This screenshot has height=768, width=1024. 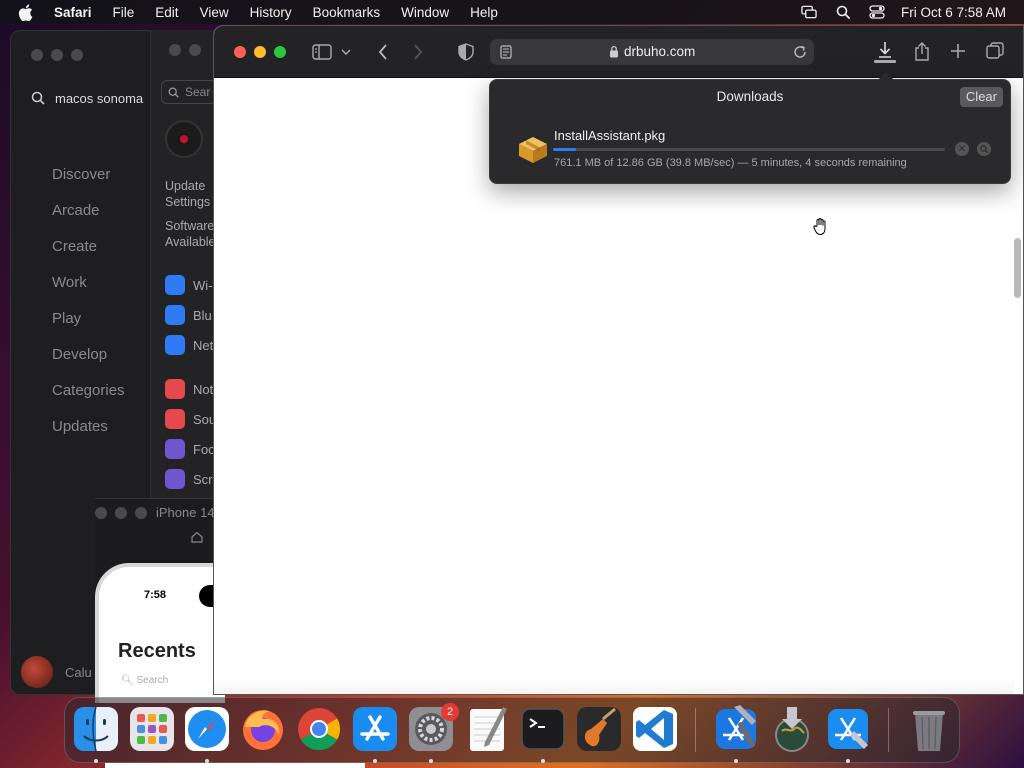 What do you see at coordinates (190, 479) in the screenshot?
I see `settings-item-screen-time: Scr` at bounding box center [190, 479].